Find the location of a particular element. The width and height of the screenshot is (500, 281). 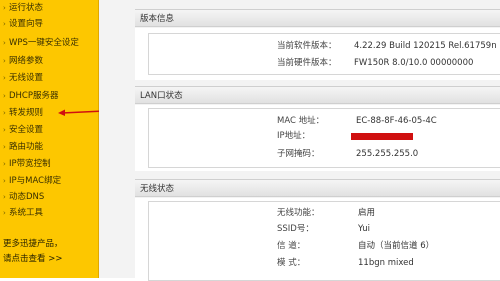

sidebar-item-label: 路由功能 is located at coordinates (26, 147).